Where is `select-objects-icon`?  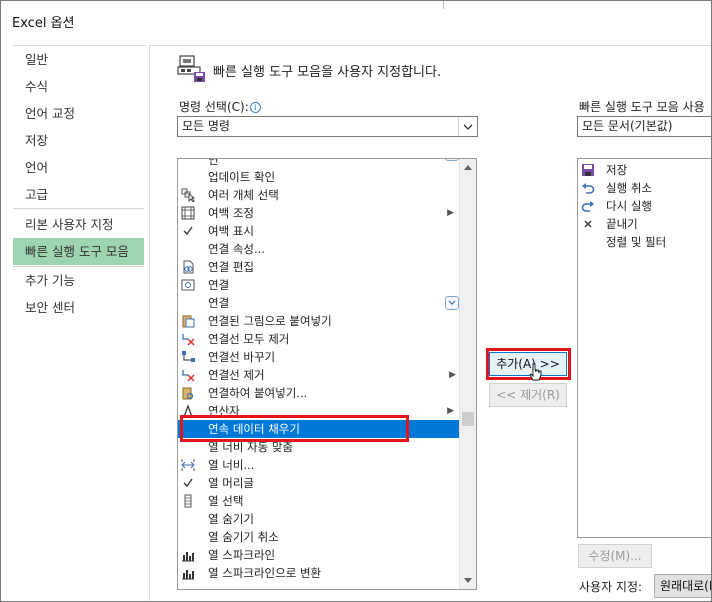 select-objects-icon is located at coordinates (188, 195).